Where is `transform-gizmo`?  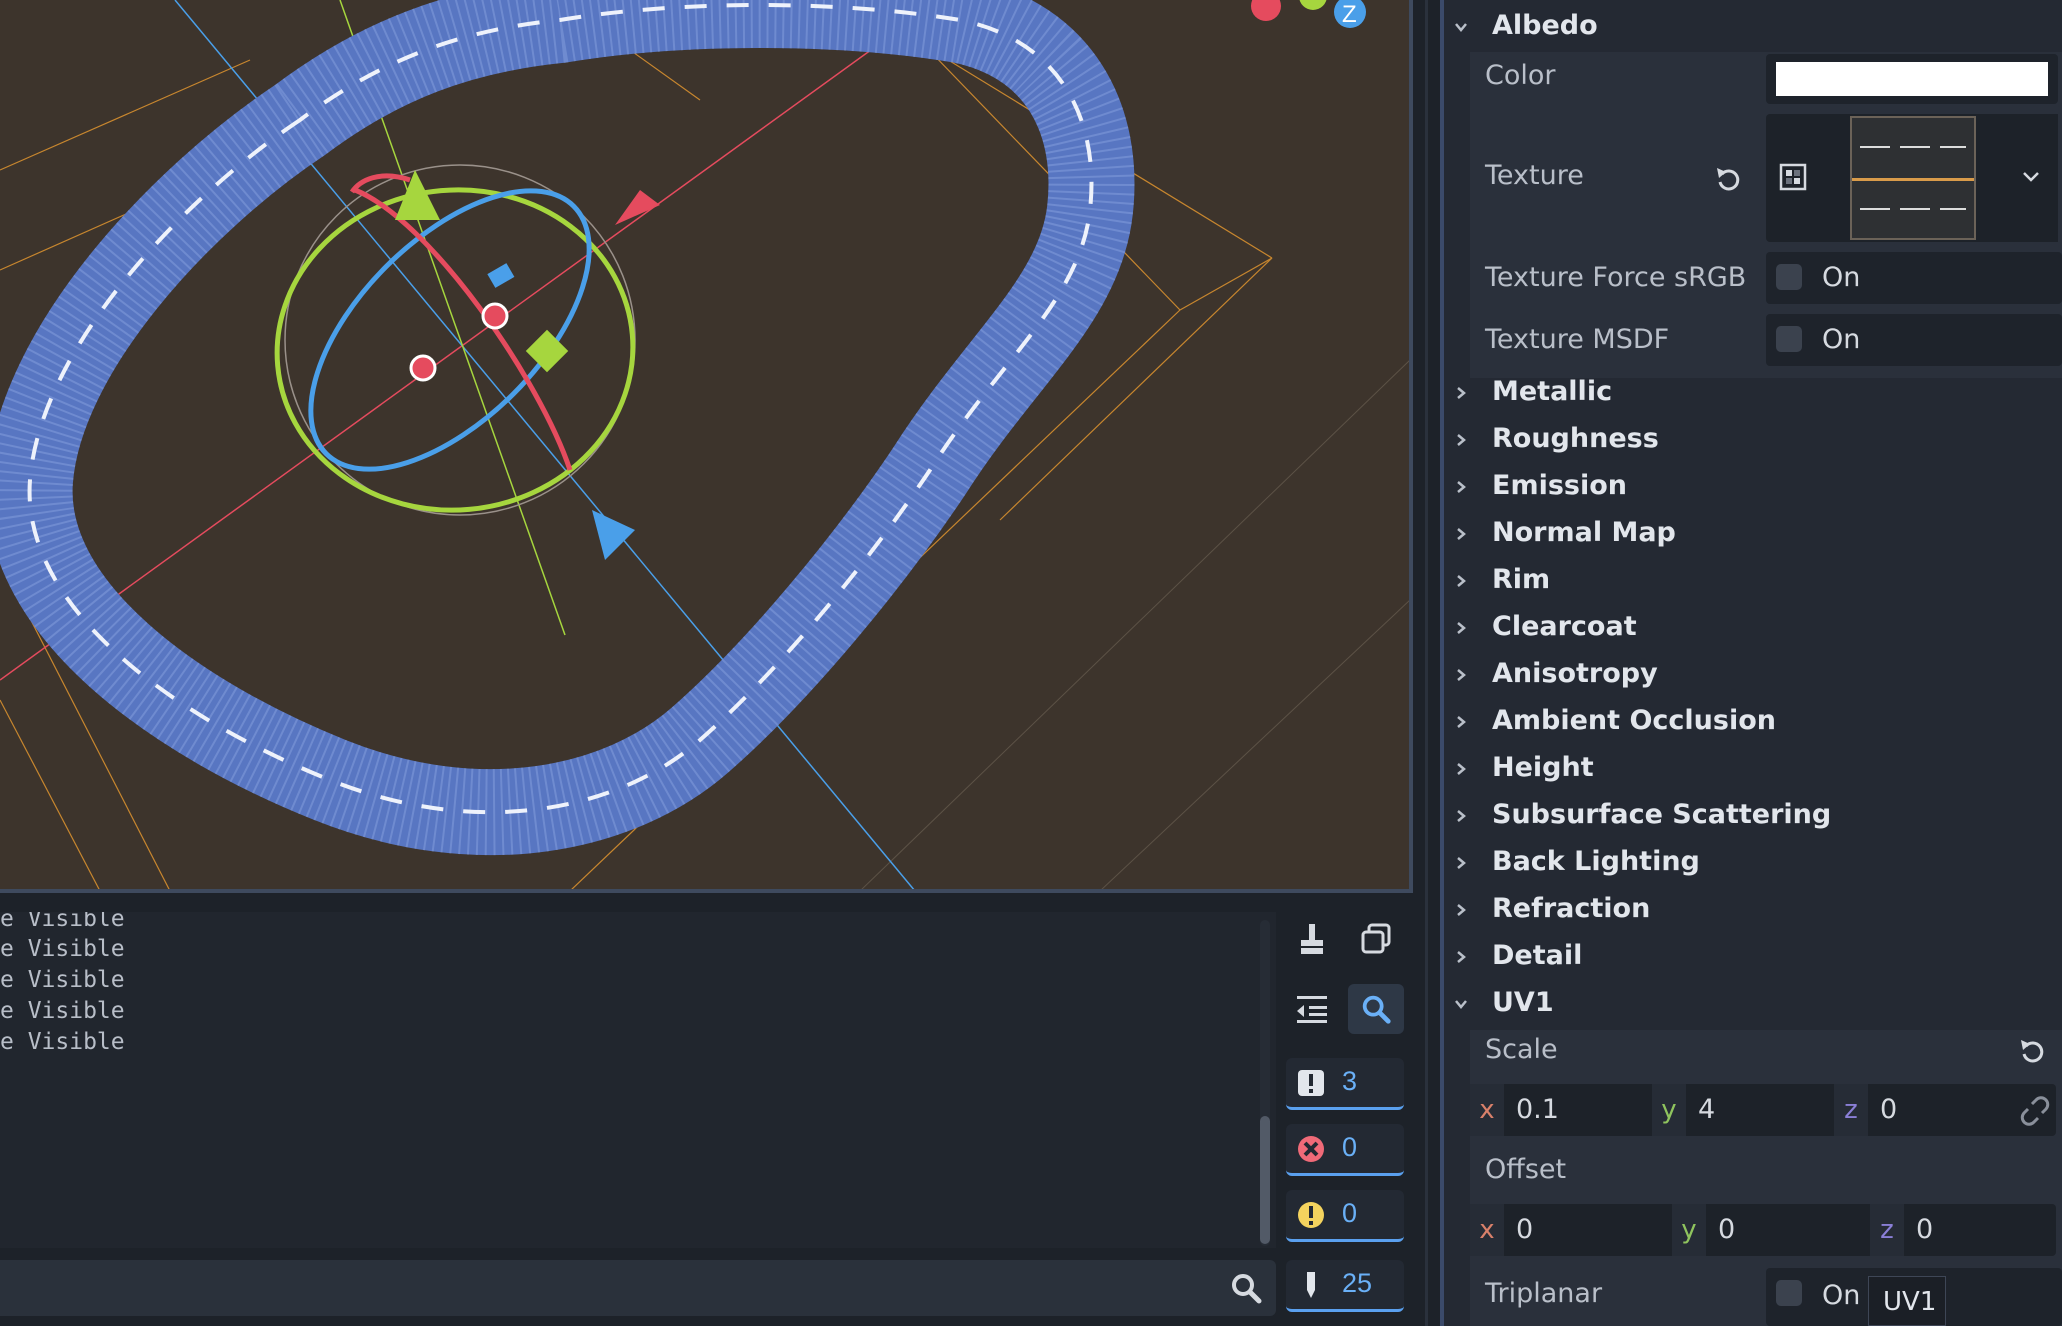
transform-gizmo is located at coordinates (461, 351).